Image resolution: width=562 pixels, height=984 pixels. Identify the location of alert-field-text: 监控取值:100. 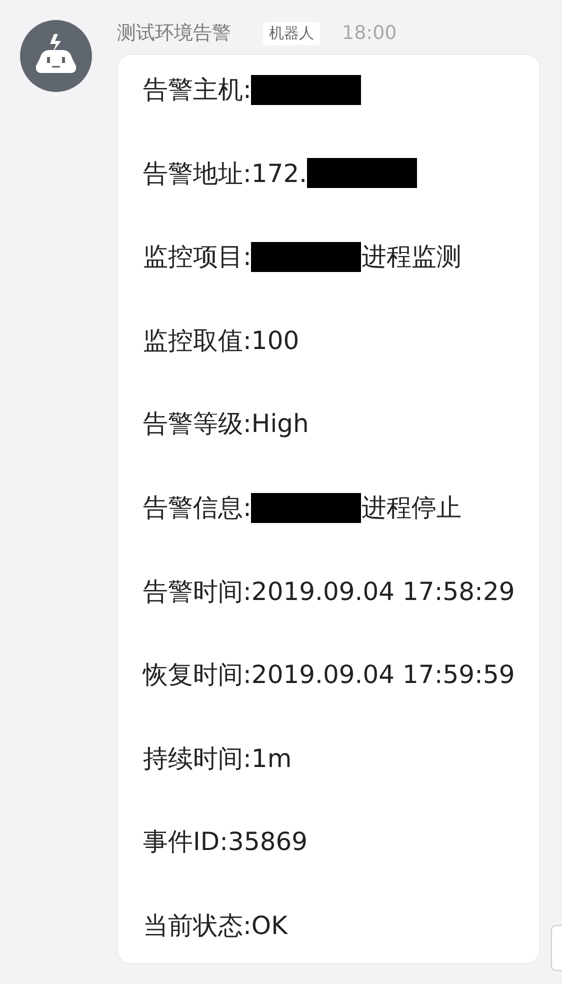
(221, 340).